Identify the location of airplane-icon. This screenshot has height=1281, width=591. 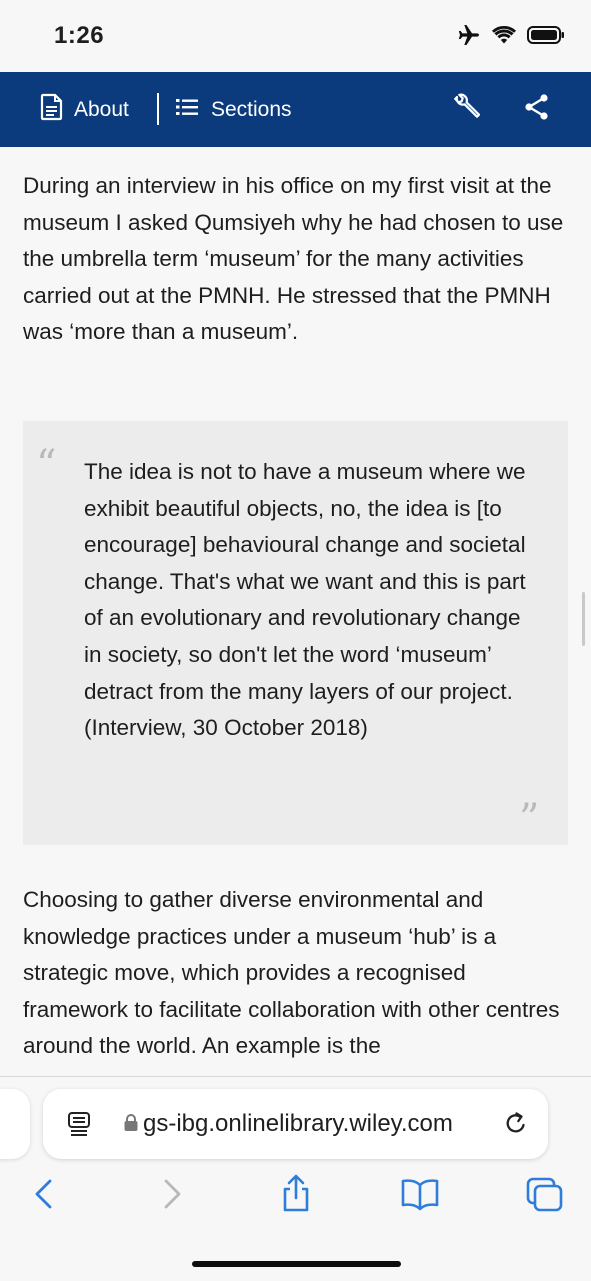
(469, 37).